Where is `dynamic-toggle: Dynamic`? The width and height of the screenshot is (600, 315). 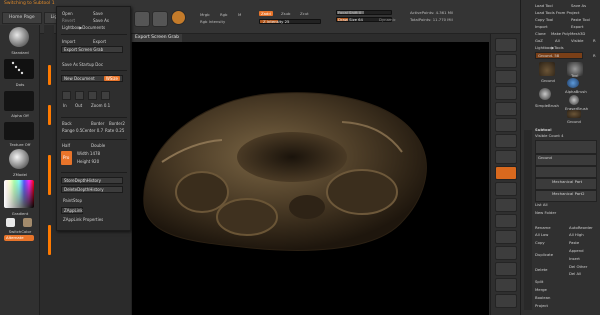
dynamic-toggle: Dynamic is located at coordinates (387, 19).